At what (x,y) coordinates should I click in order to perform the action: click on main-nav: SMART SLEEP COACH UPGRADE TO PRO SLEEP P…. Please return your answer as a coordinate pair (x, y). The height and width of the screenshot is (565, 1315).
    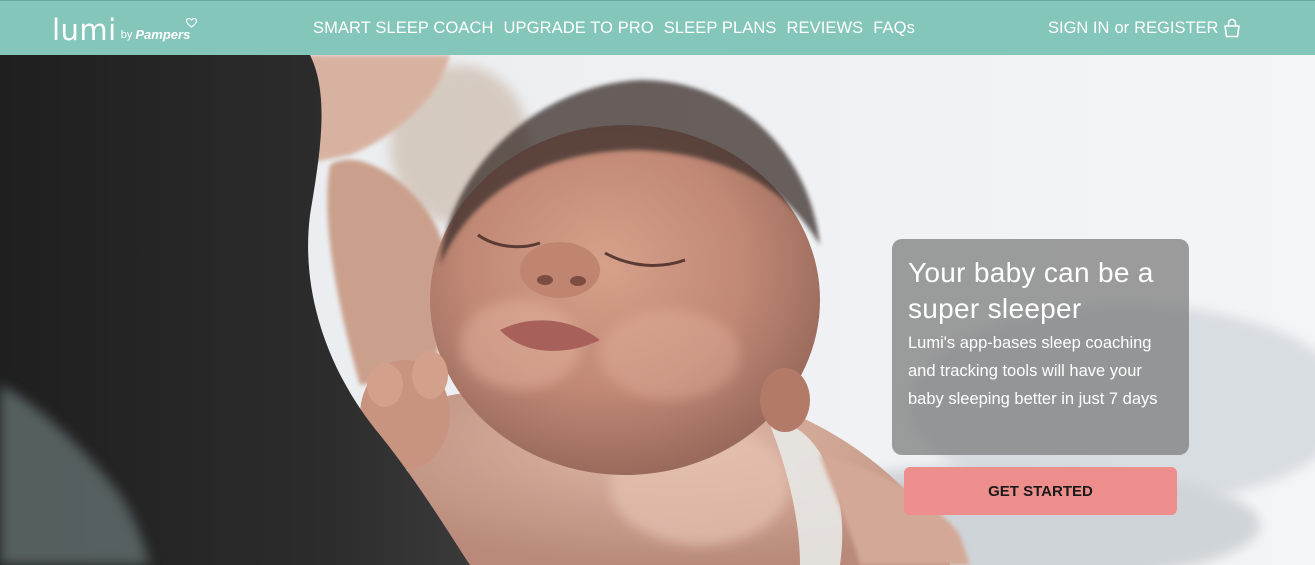
    Looking at the image, I should click on (614, 28).